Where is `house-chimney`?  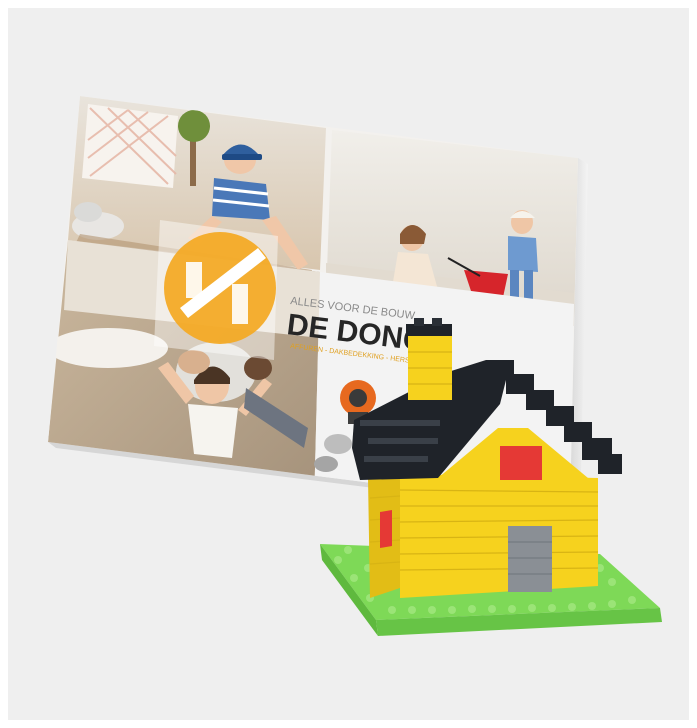 house-chimney is located at coordinates (429, 359).